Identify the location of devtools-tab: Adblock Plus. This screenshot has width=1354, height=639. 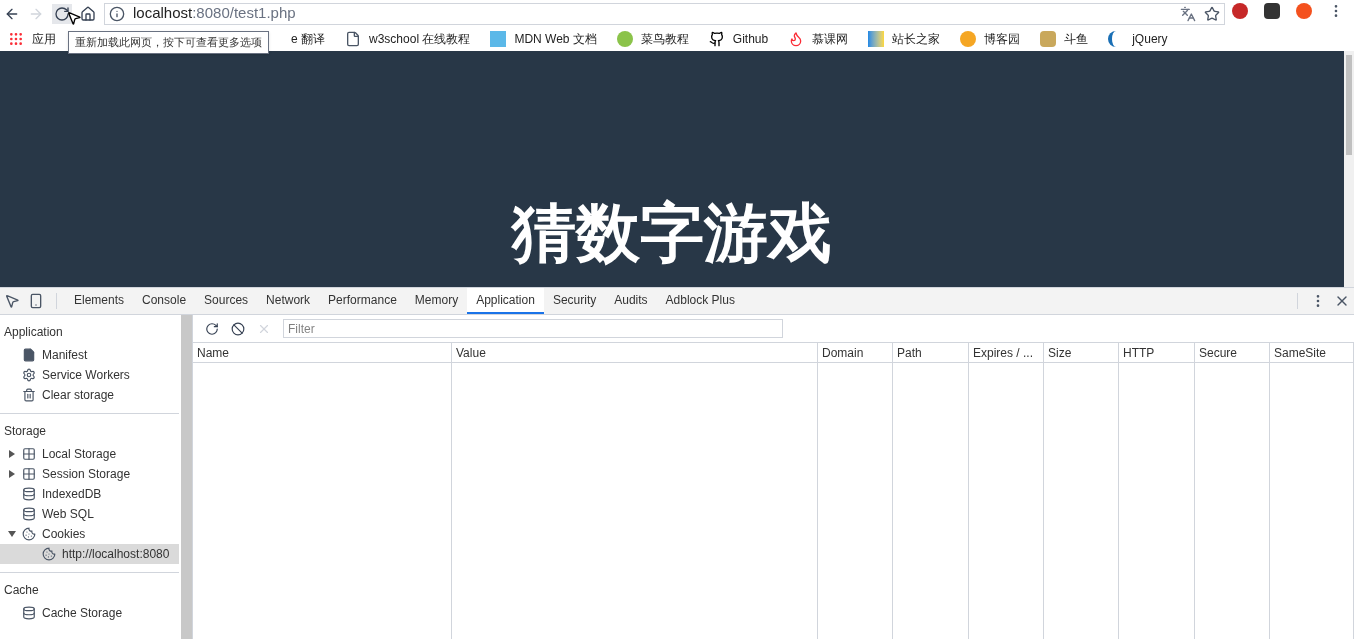
(700, 301).